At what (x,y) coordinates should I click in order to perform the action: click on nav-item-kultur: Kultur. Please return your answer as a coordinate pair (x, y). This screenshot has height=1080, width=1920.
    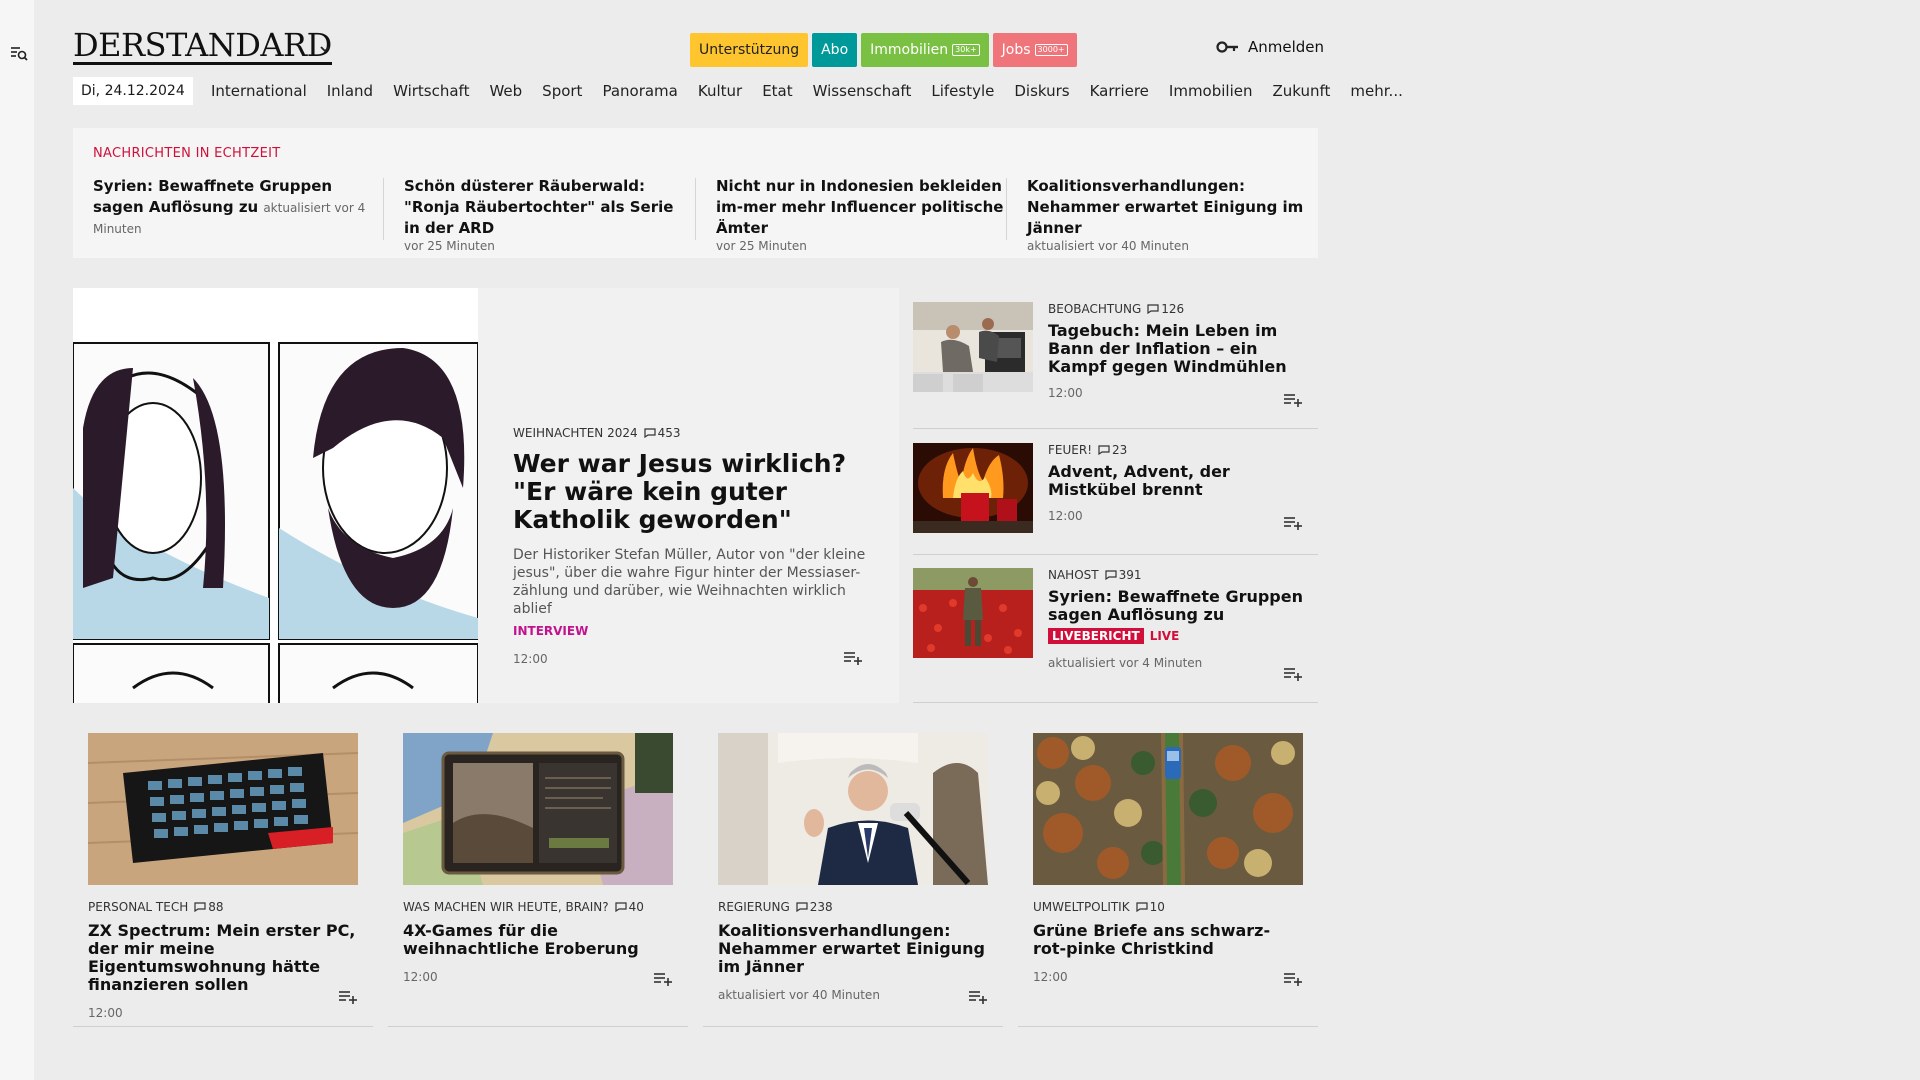
    Looking at the image, I should click on (720, 91).